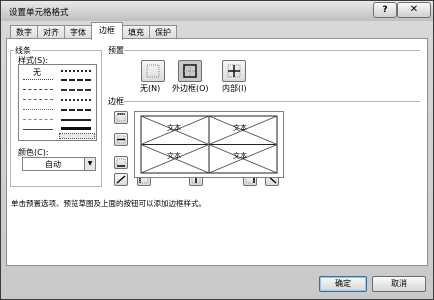 This screenshot has height=300, width=434. Describe the element at coordinates (24, 32) in the screenshot. I see `tab-number: 数字` at that location.